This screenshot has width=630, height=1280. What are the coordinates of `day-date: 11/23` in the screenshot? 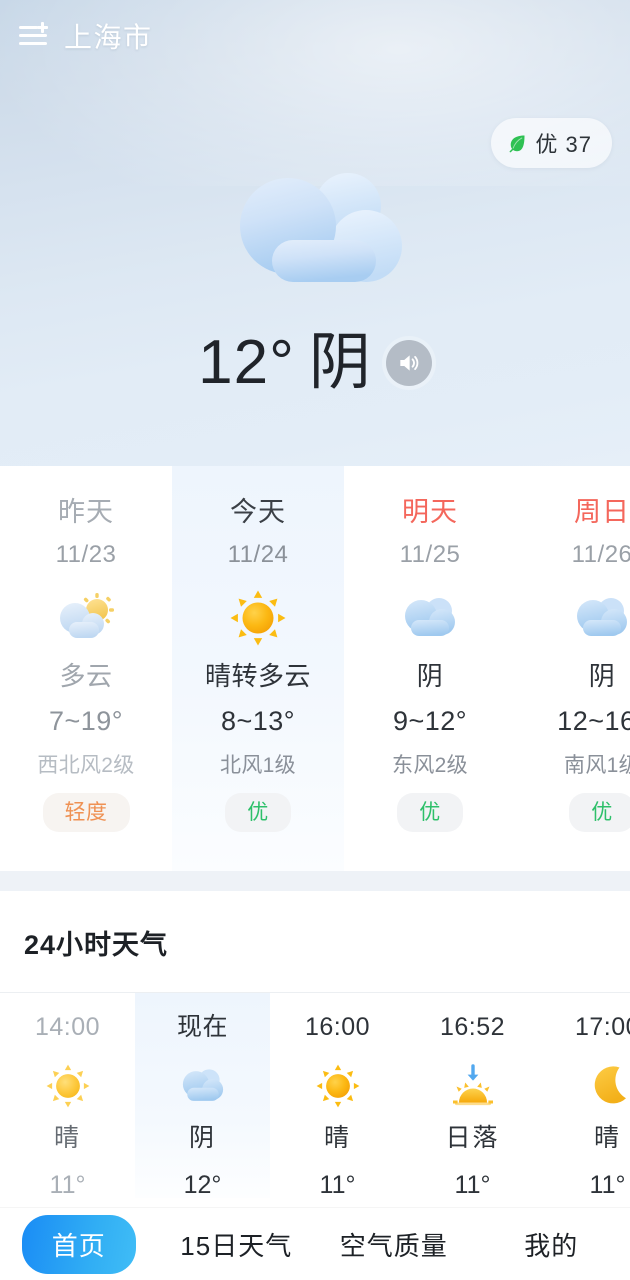 It's located at (86, 554).